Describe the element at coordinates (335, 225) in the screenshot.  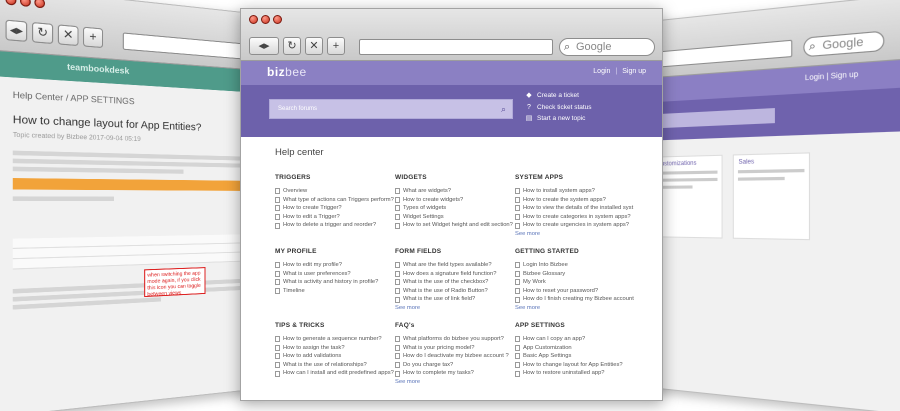
I see `article-link: How to delete a trigger and reorder?` at that location.